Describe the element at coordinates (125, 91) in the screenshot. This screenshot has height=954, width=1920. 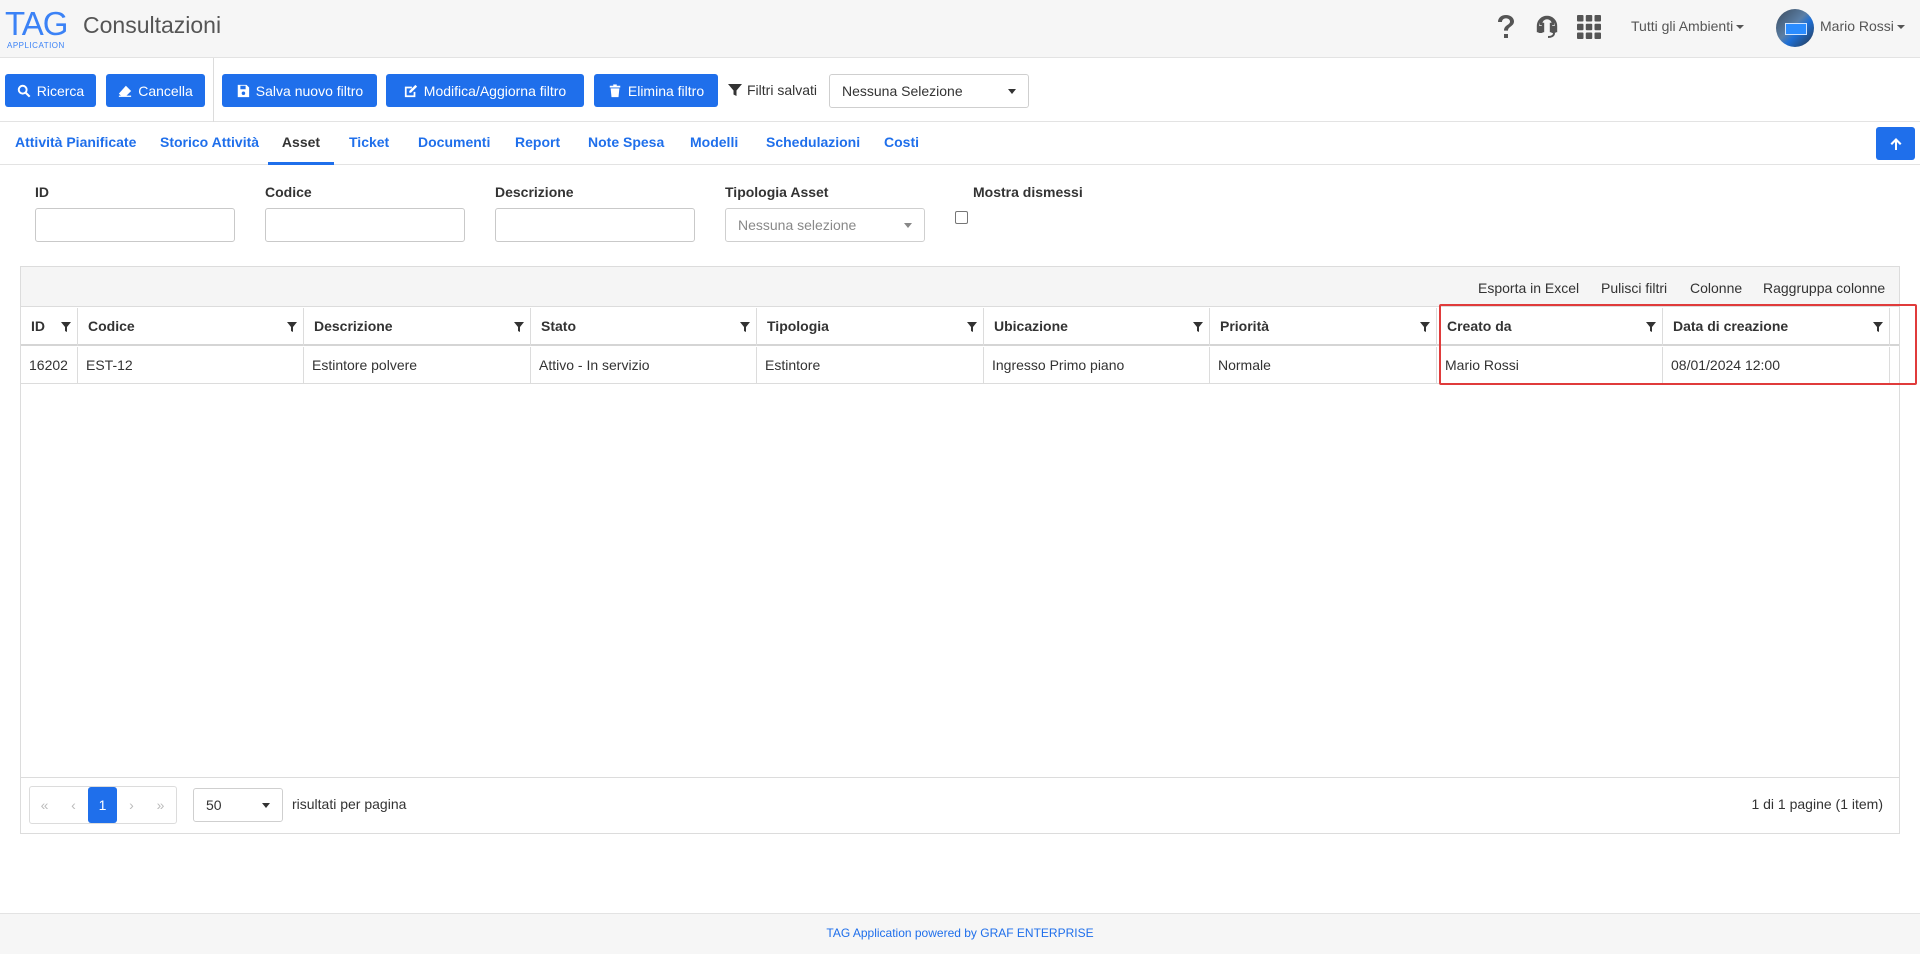
I see `eraser-icon` at that location.